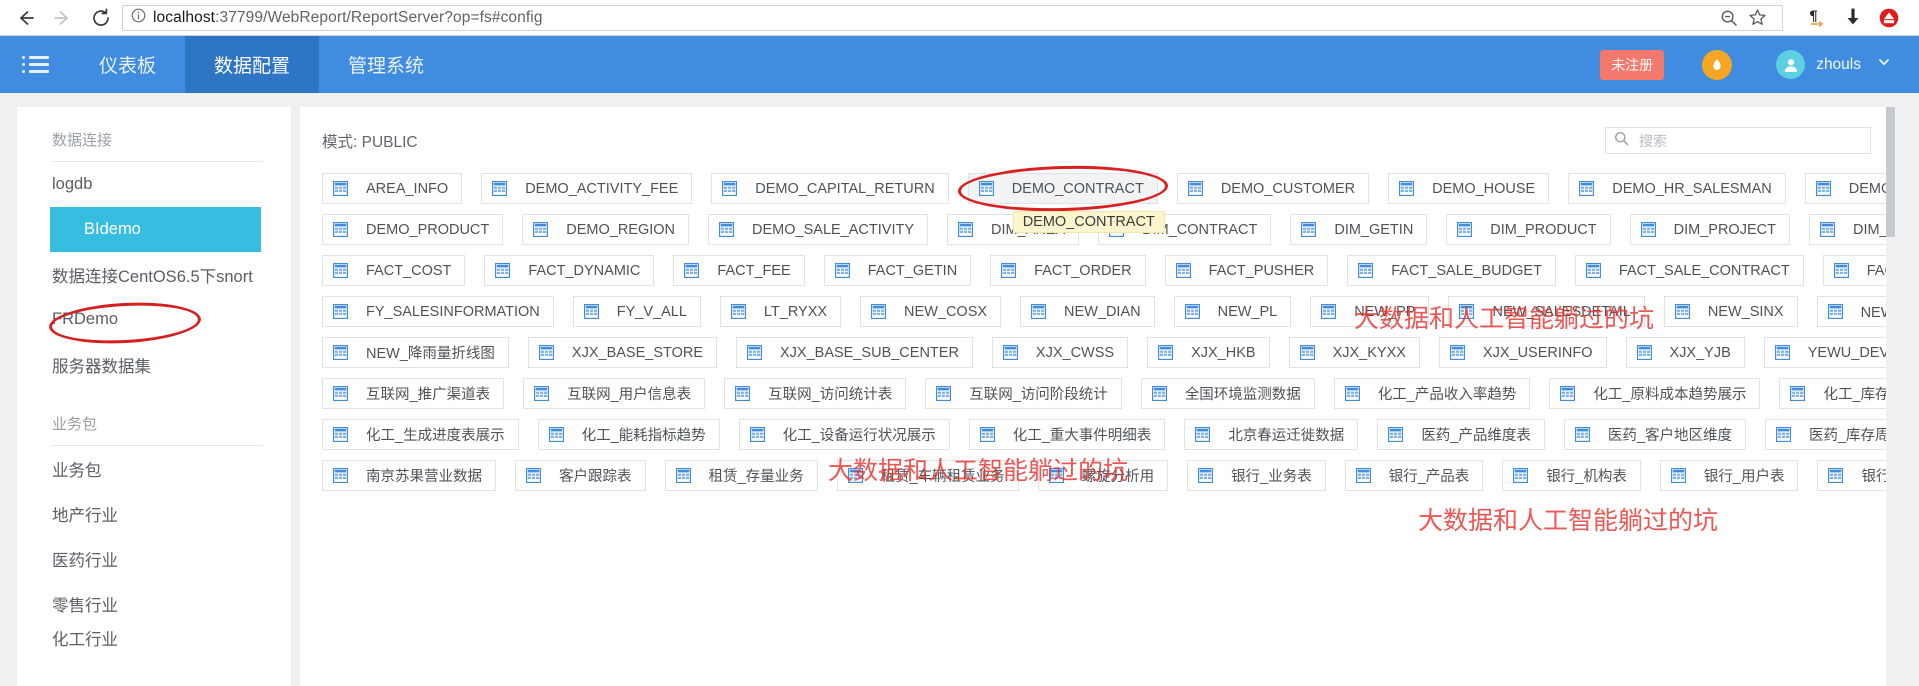 The width and height of the screenshot is (1919, 686). I want to click on table-chip: 南京苏果营业数据, so click(409, 475).